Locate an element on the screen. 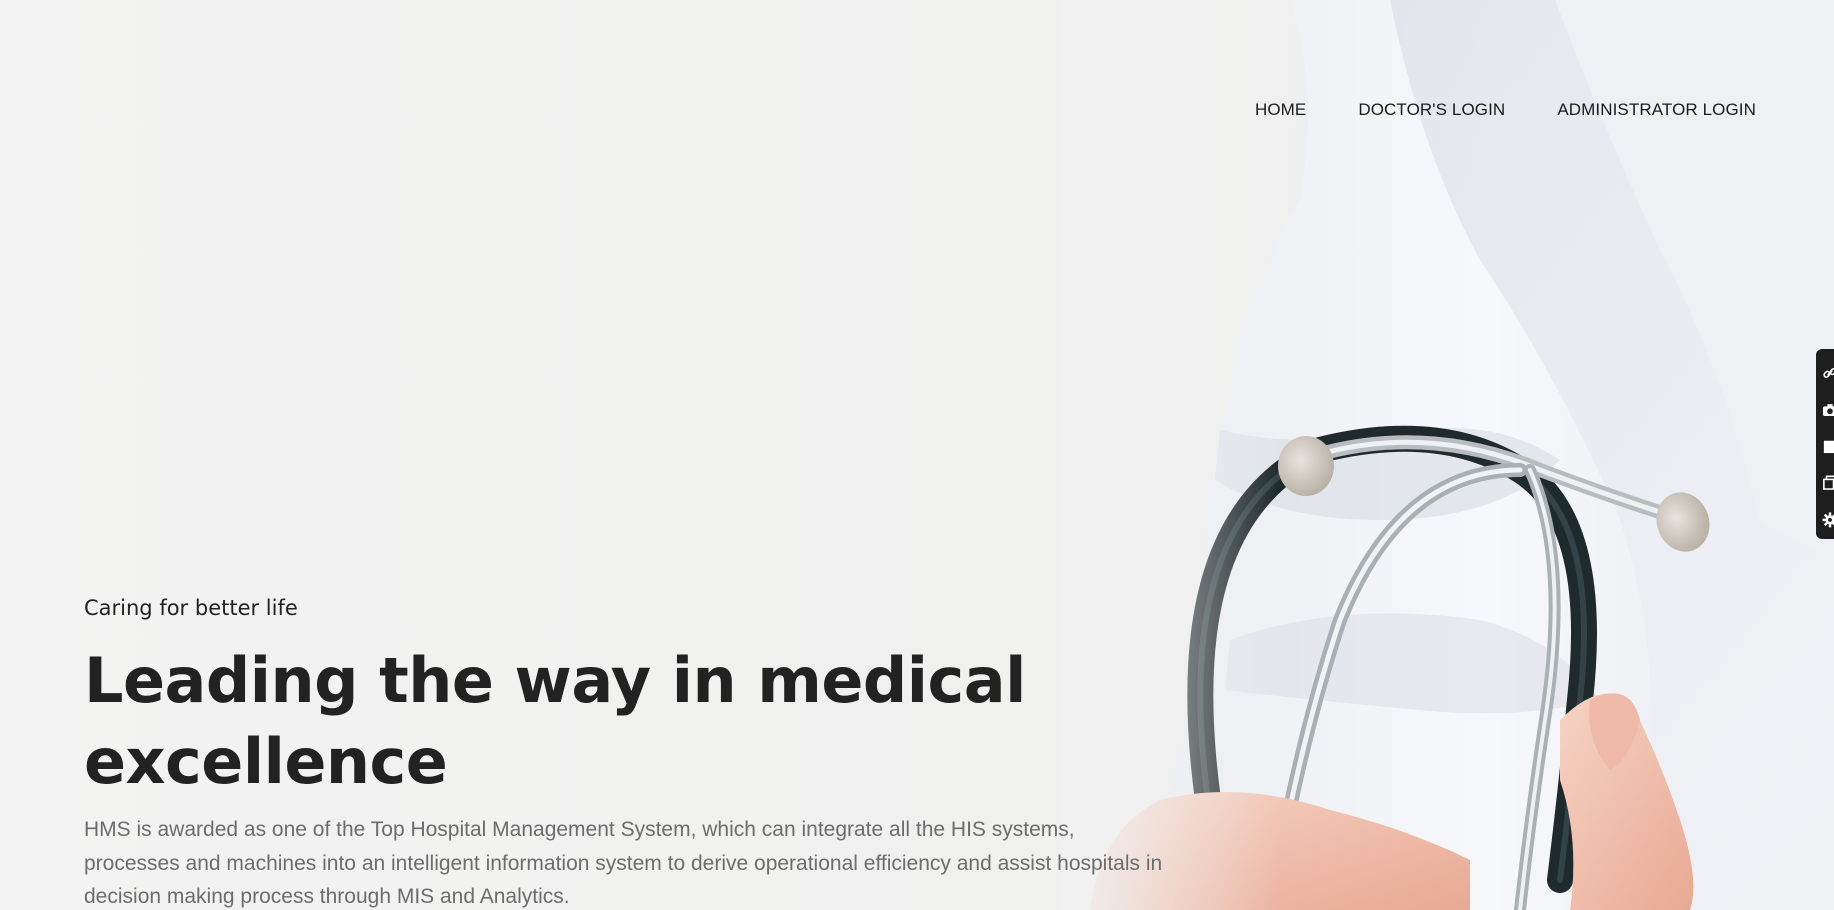 The width and height of the screenshot is (1834, 910). nav-home-link: HOME is located at coordinates (1280, 110).